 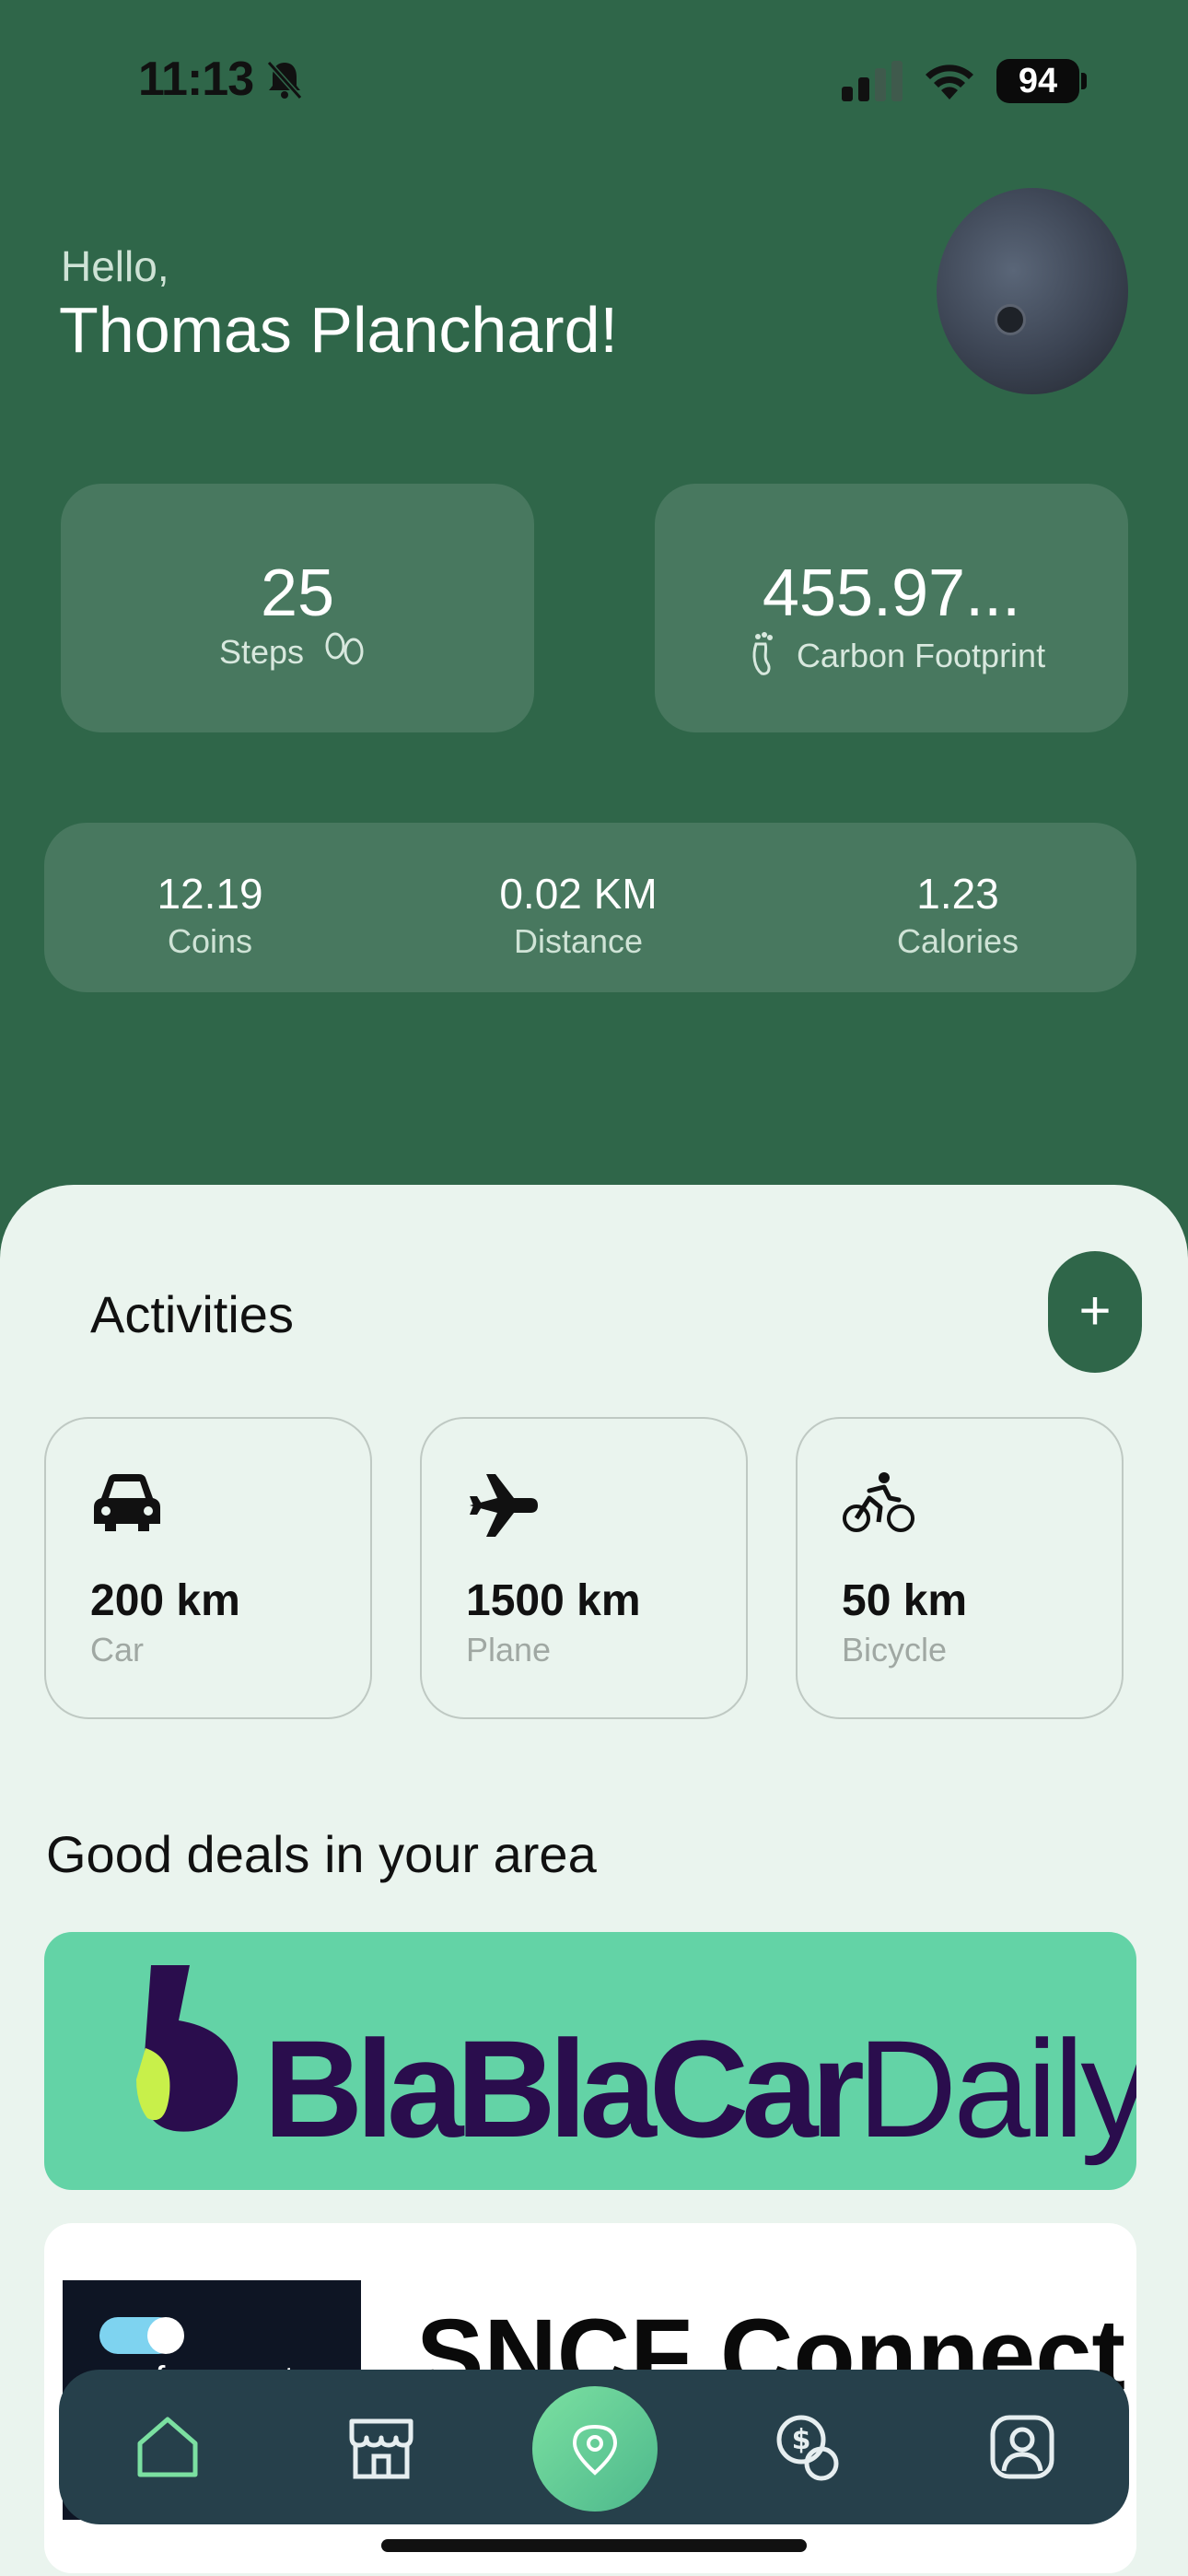 What do you see at coordinates (960, 1568) in the screenshot?
I see `activity-card-bicycle: 50 km Bicycle` at bounding box center [960, 1568].